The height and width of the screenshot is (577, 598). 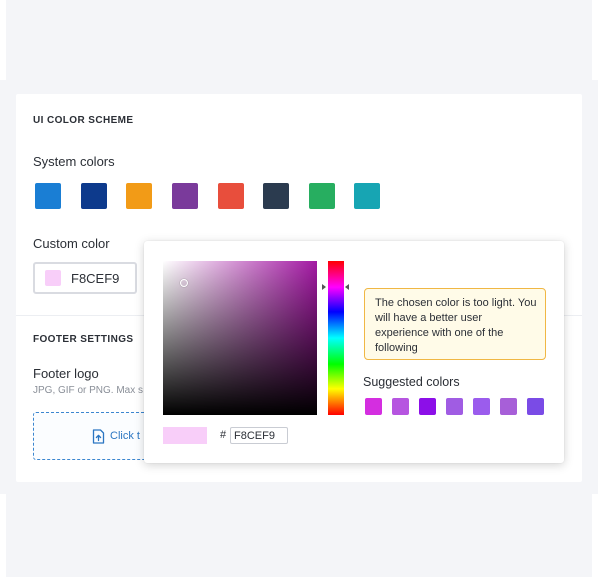 What do you see at coordinates (336, 338) in the screenshot?
I see `hue-slider` at bounding box center [336, 338].